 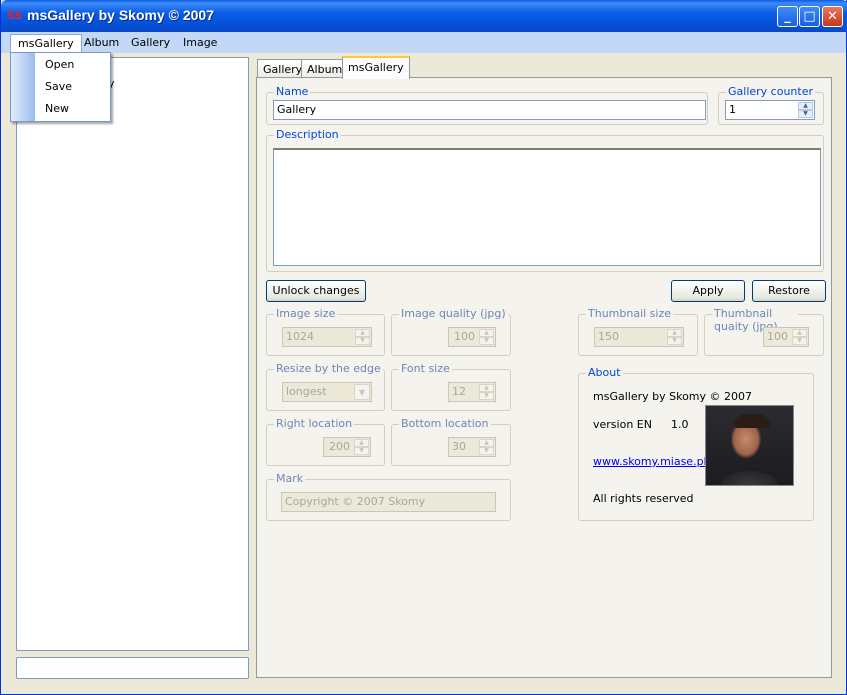 What do you see at coordinates (59, 64) in the screenshot?
I see `menu-item-open: Open` at bounding box center [59, 64].